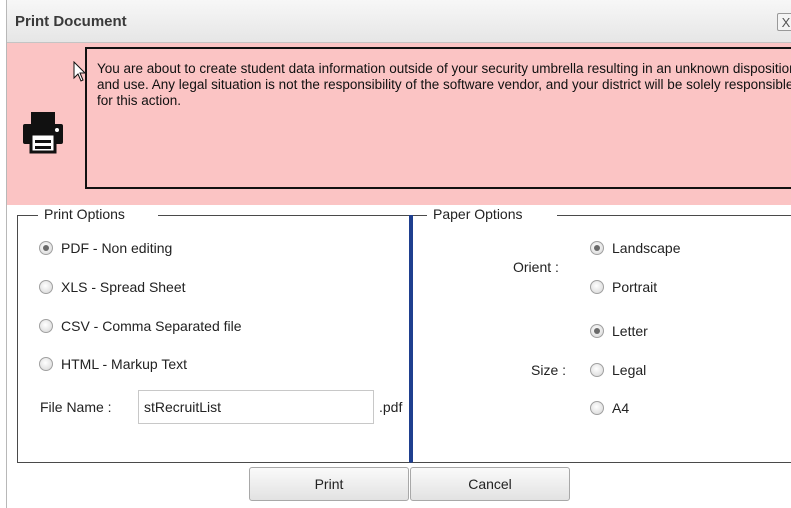  I want to click on csv-option-label: CSV - Comma Separated file, so click(151, 326).